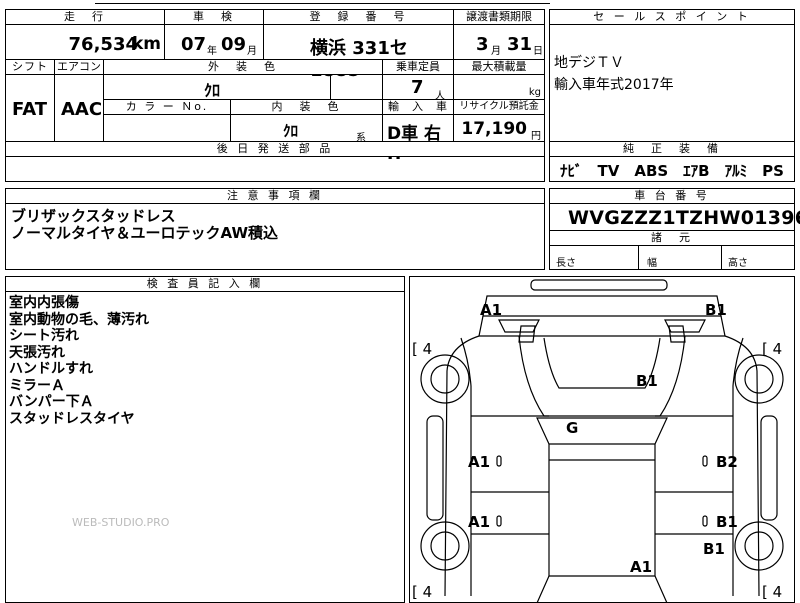  I want to click on inspector-header: 検 査 員 記 入 欄, so click(205, 284).